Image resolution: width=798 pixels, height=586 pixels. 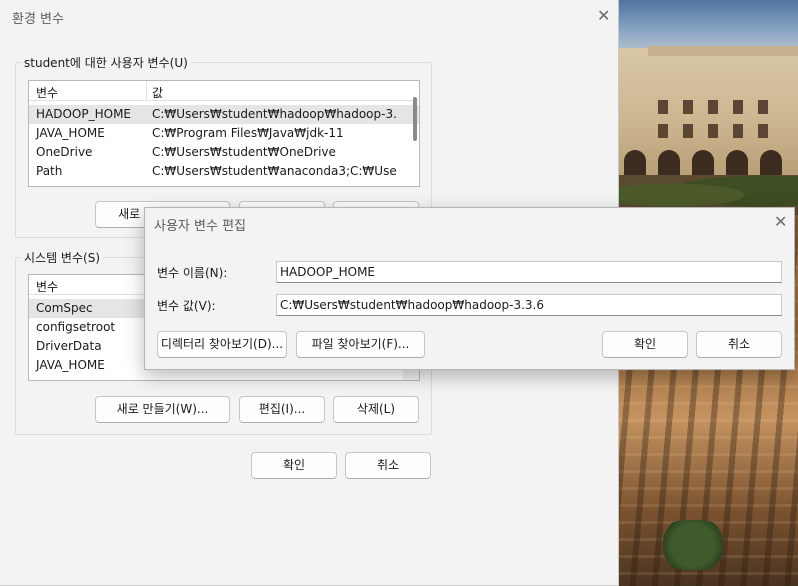 I want to click on wallpaper-roofline, so click(x=723, y=51).